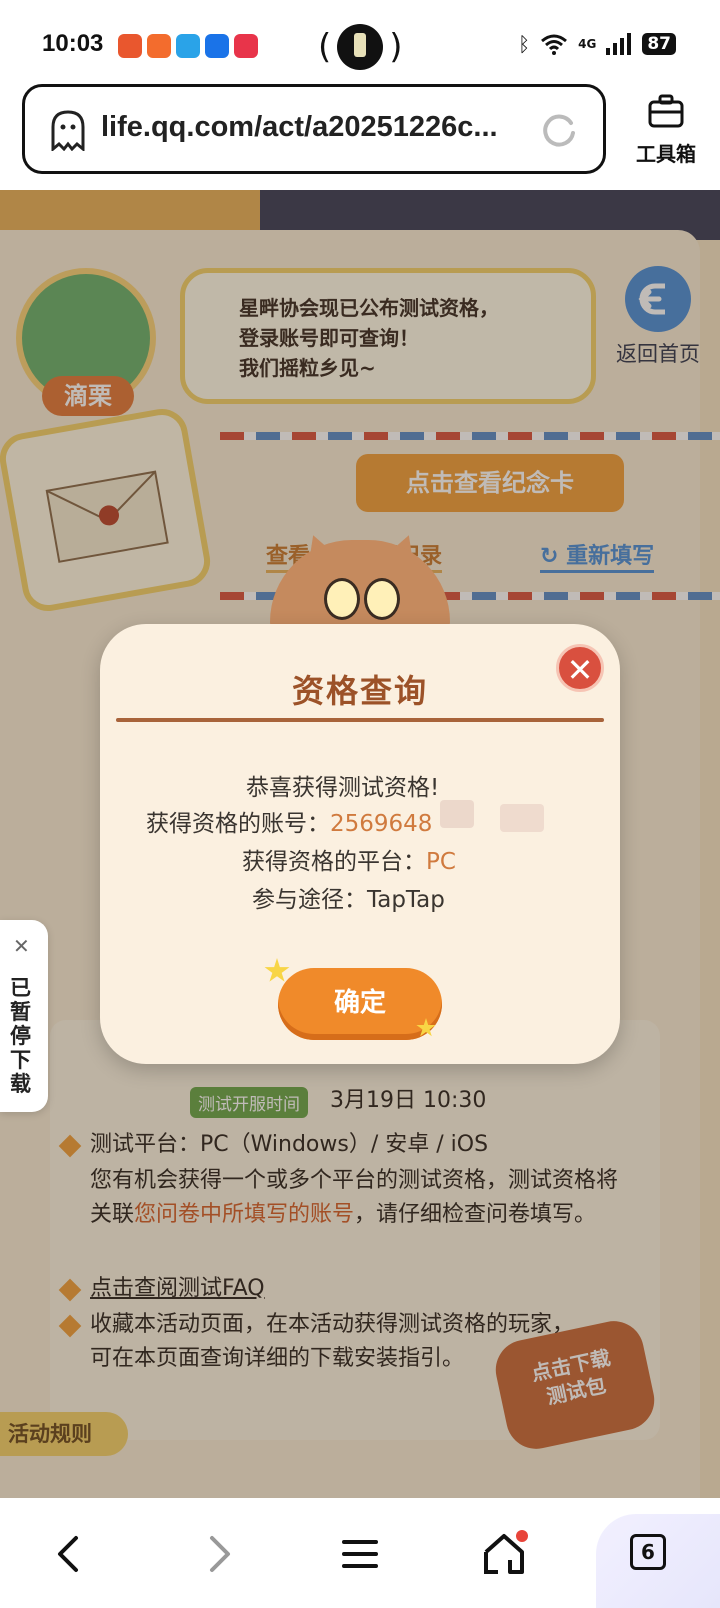  I want to click on dialog-title: 资格查询, so click(359, 691).